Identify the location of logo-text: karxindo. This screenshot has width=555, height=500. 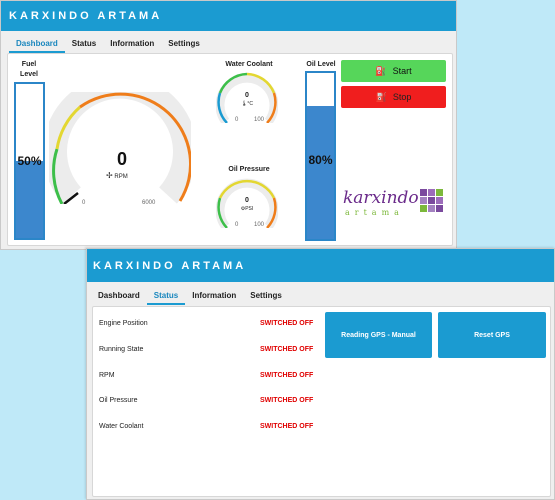
(381, 198).